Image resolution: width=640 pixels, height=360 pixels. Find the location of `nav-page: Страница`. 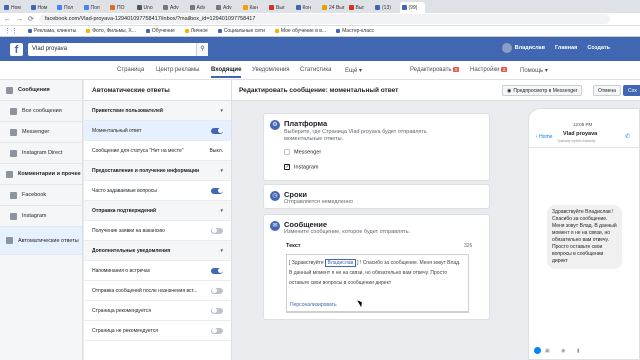

nav-page: Страница is located at coordinates (130, 70).